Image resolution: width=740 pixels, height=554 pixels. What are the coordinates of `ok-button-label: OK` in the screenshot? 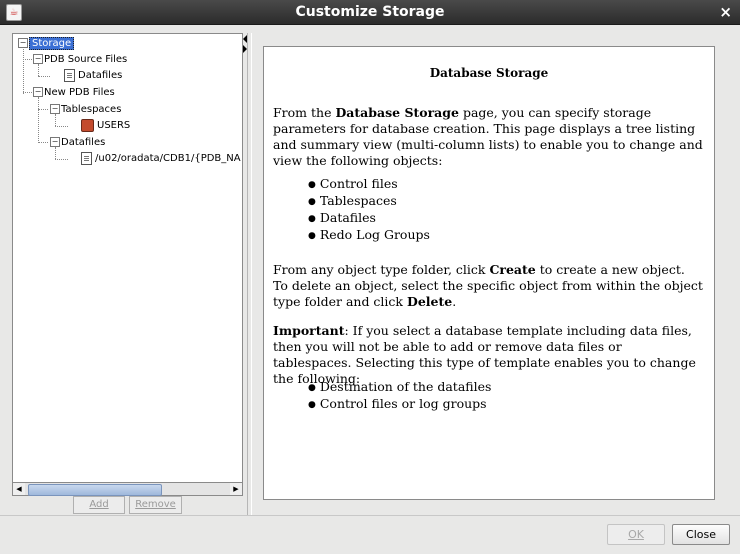 It's located at (636, 534).